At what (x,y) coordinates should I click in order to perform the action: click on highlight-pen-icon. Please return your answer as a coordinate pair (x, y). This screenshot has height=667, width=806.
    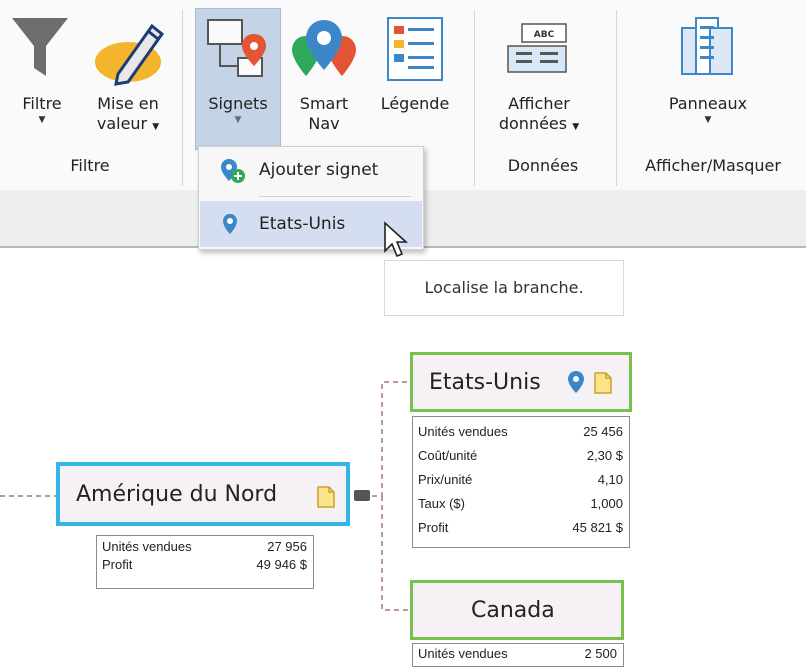
    Looking at the image, I should click on (130, 54).